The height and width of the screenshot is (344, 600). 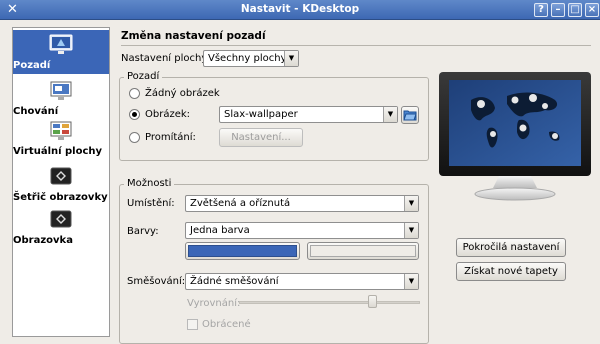 I want to click on balance-slider-track, so click(x=329, y=302).